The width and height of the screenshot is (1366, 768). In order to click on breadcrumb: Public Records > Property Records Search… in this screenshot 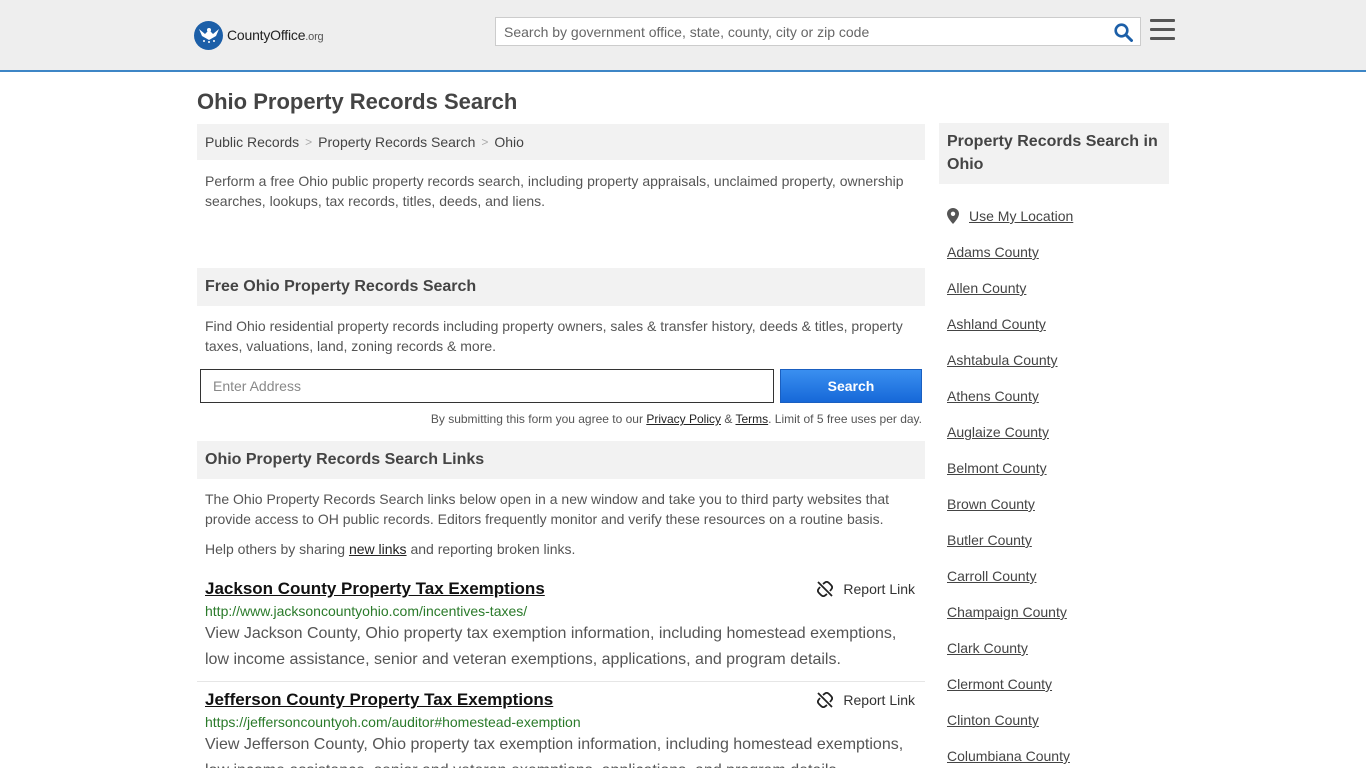, I will do `click(561, 142)`.